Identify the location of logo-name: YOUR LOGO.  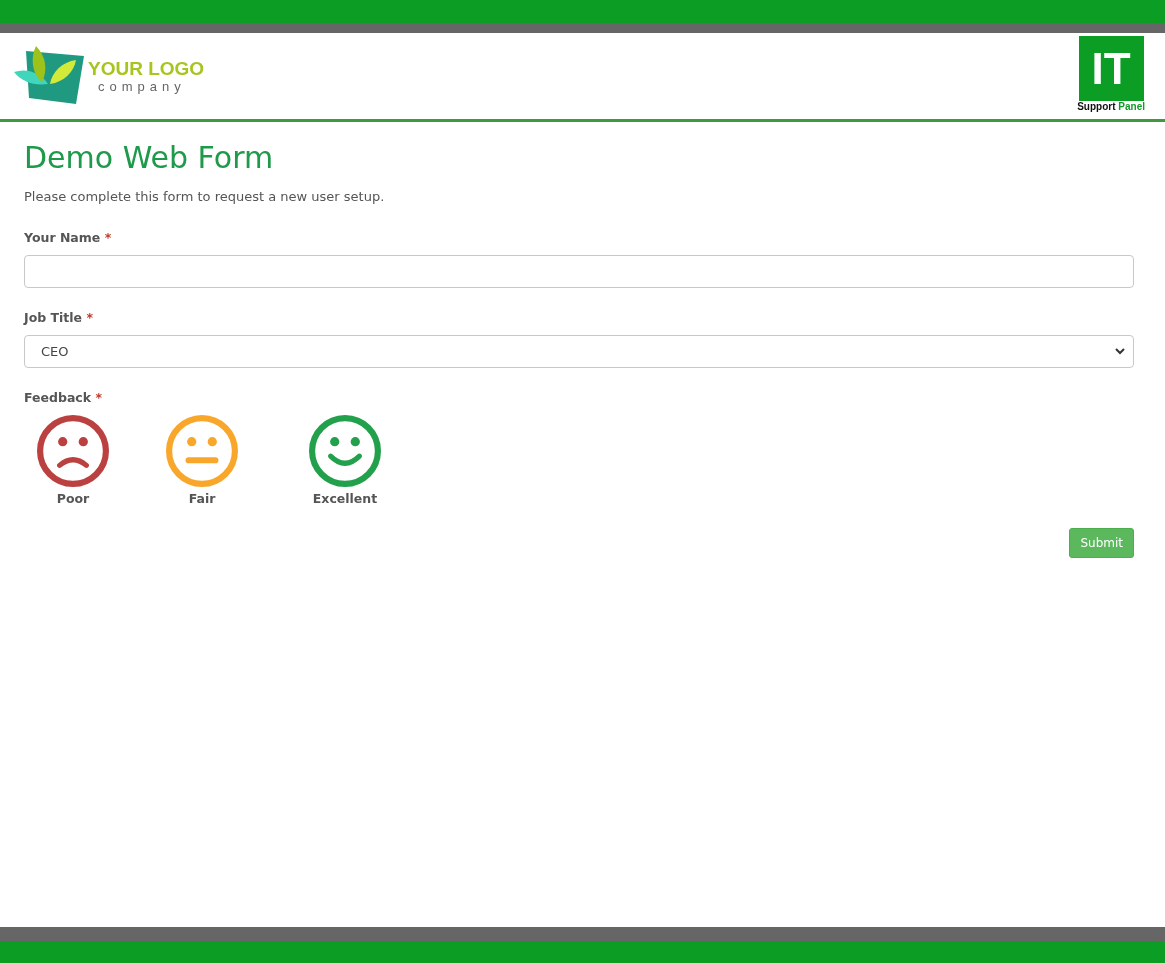
(146, 69).